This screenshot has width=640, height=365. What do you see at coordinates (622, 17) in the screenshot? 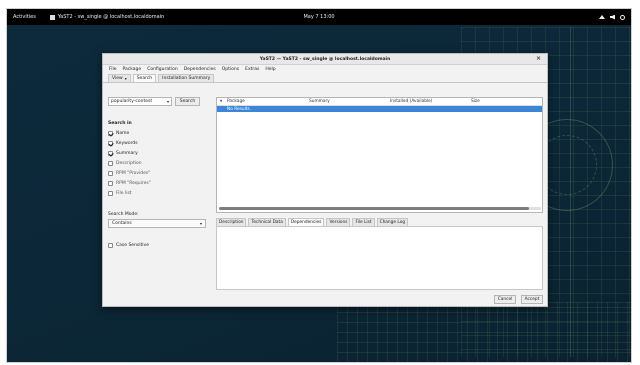
I see `power-icon` at bounding box center [622, 17].